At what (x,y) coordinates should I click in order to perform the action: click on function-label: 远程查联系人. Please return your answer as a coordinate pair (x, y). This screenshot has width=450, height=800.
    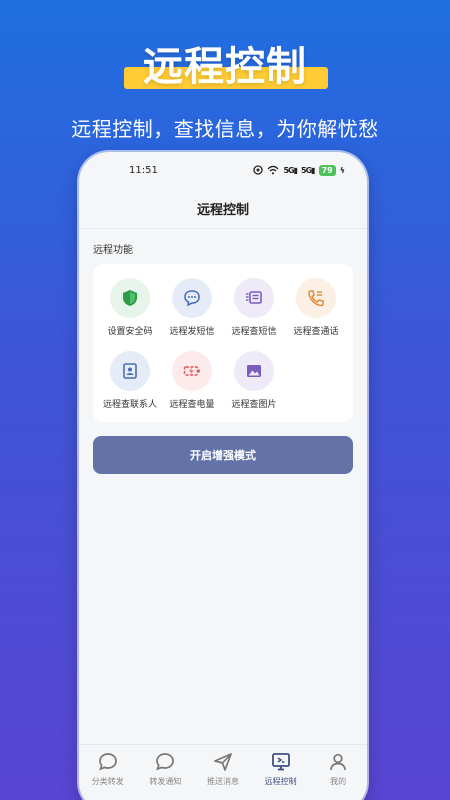
    Looking at the image, I should click on (129, 405).